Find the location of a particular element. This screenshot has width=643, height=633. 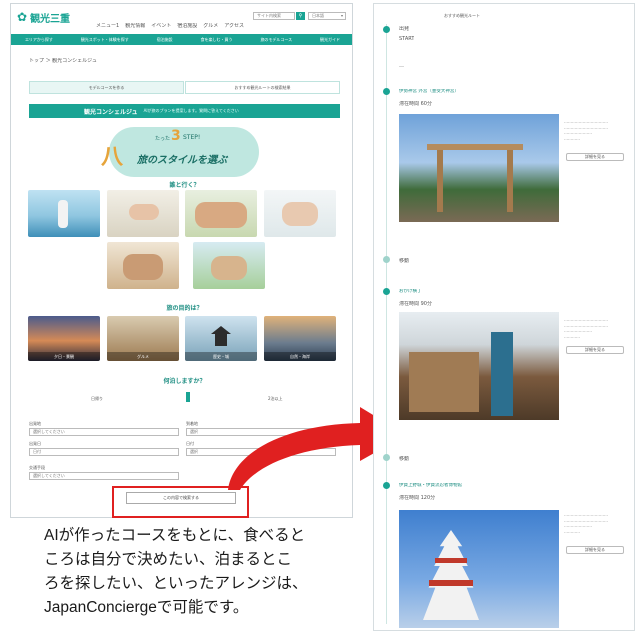

main-nav-item: 宿泊施設 is located at coordinates (165, 40).